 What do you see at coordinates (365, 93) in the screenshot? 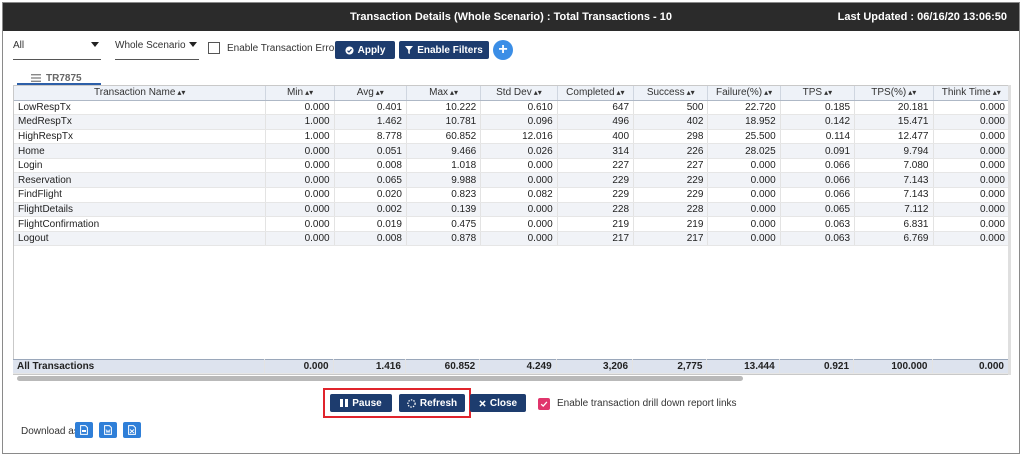
I see `column-header-label: Avg` at bounding box center [365, 93].